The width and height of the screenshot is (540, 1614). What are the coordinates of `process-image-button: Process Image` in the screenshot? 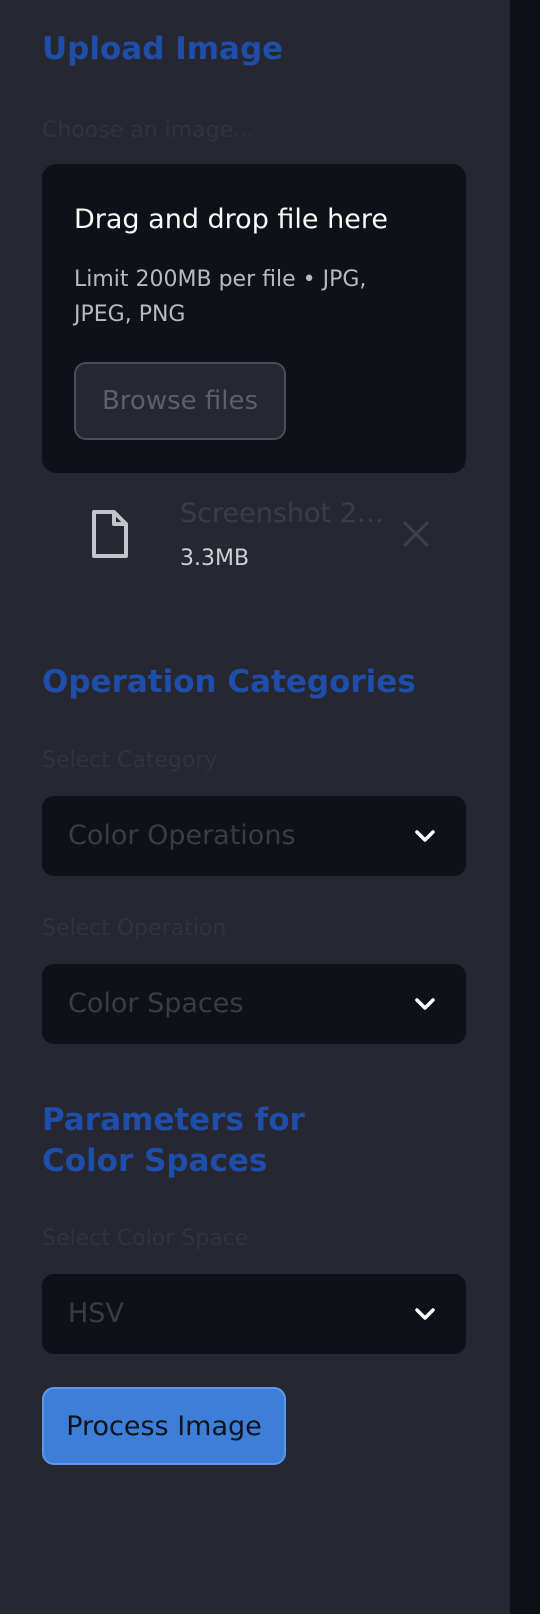 It's located at (164, 1426).